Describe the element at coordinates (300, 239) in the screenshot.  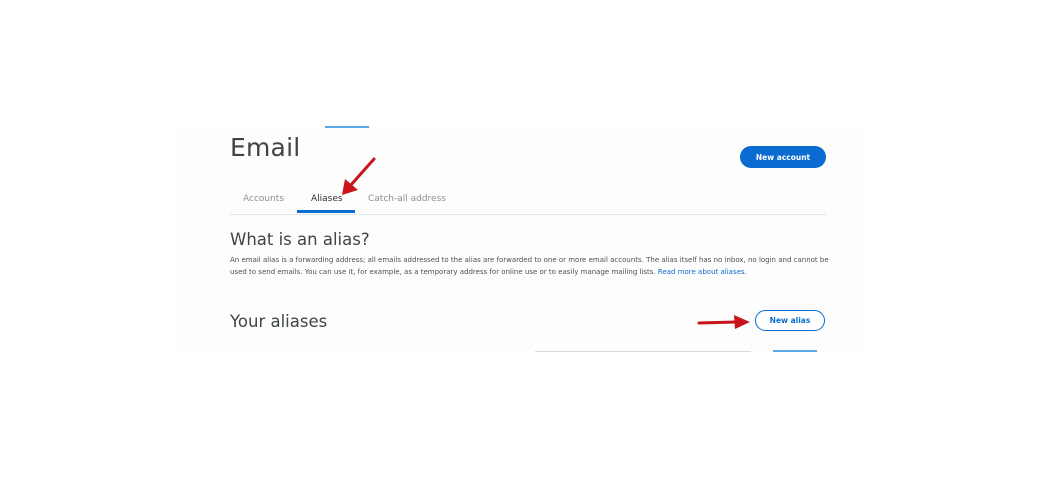
I see `alias-info-heading: What is an alias?` at that location.